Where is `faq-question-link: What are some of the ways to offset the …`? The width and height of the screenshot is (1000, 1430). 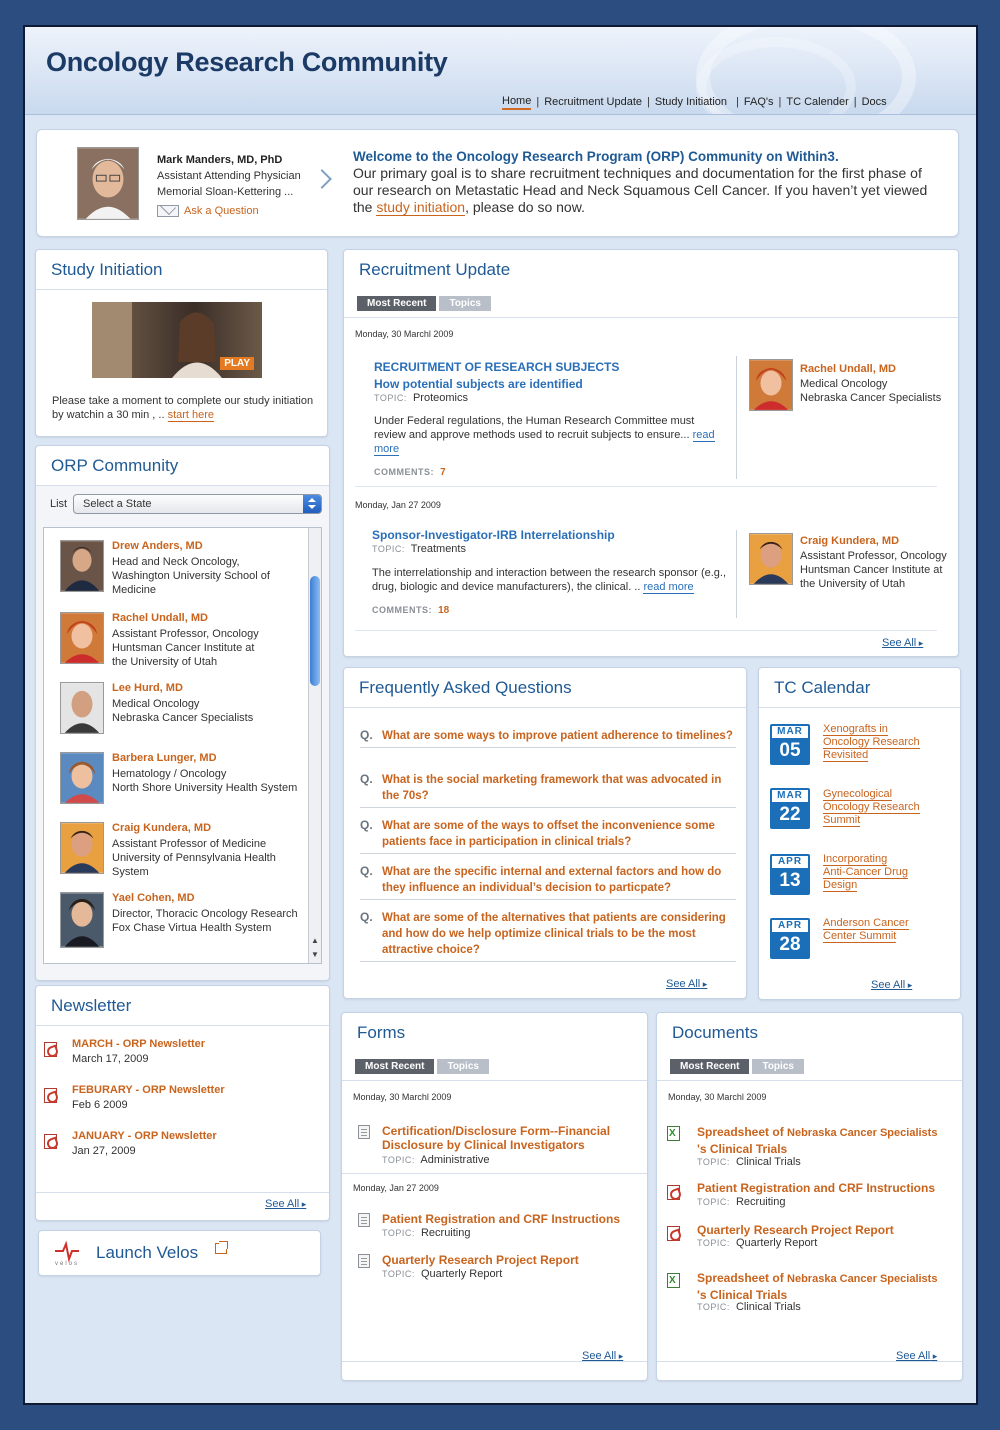 faq-question-link: What are some of the ways to offset the … is located at coordinates (559, 834).